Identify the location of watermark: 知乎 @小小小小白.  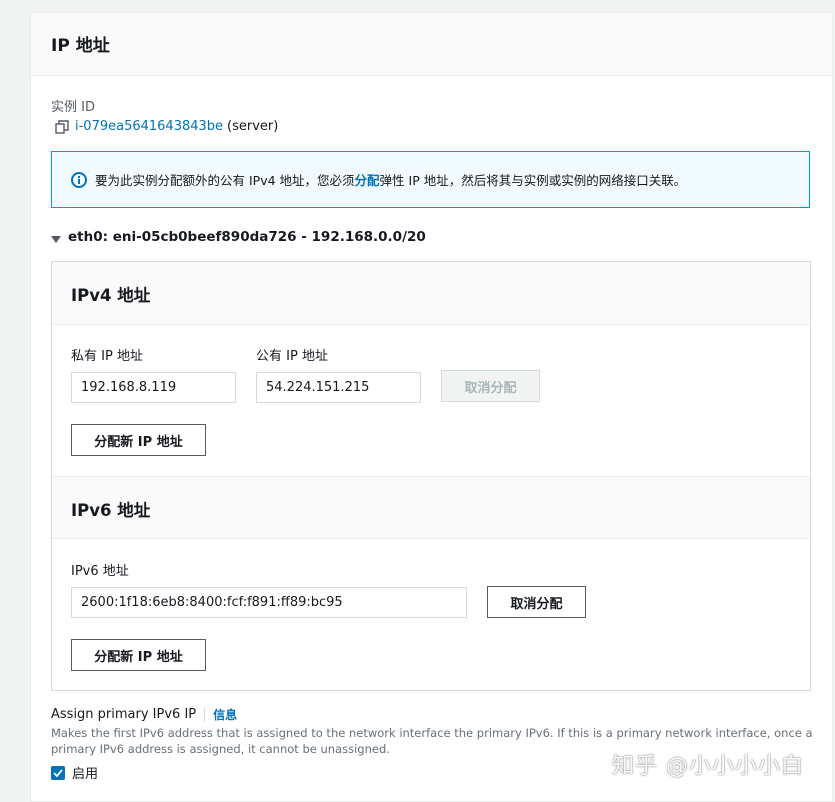
(708, 764).